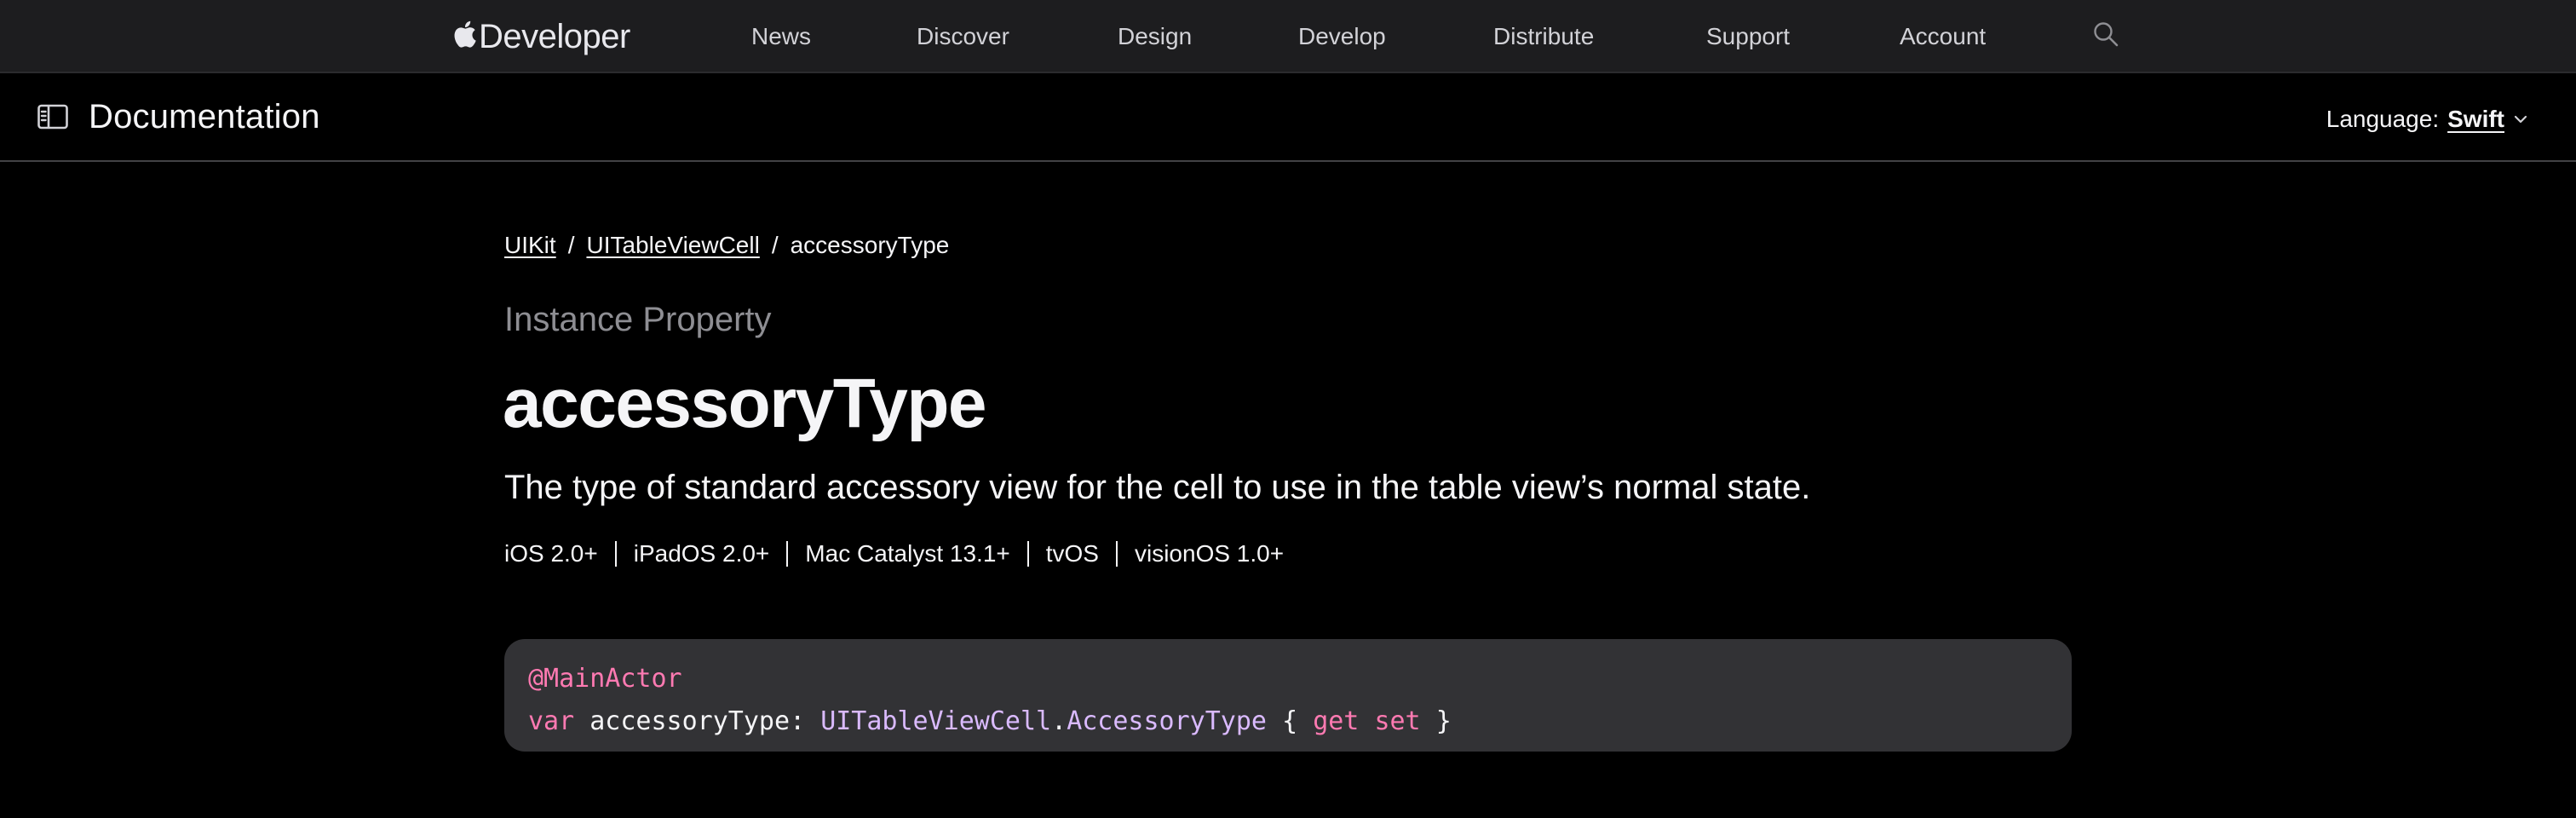  I want to click on sidebar-icon, so click(53, 117).